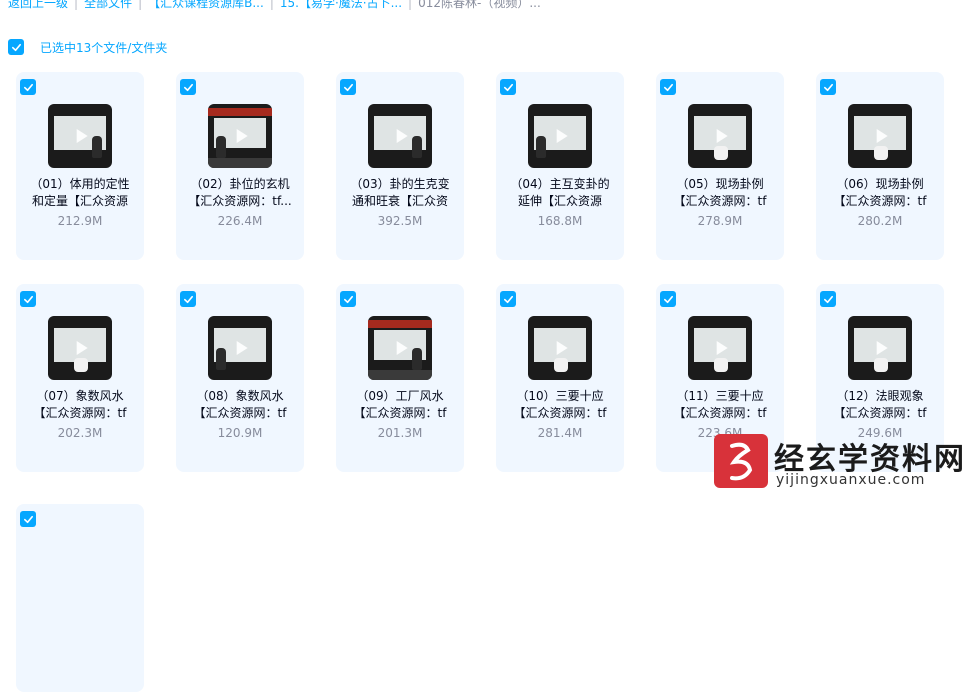 Image resolution: width=969 pixels, height=692 pixels. I want to click on file-name: （11）三要十应 【汇众资源网：tf, so click(720, 405).